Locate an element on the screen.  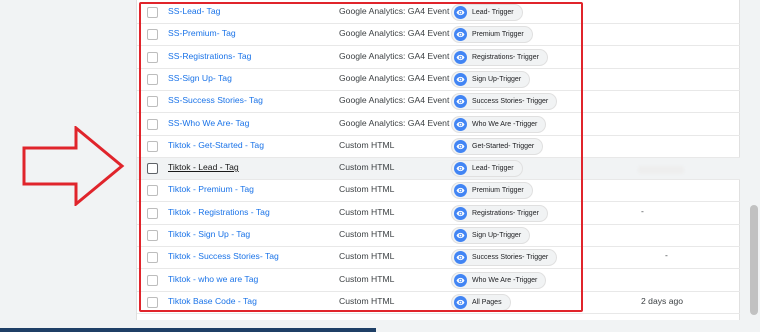
tag-name-link: Tiktok Base Code - Tag is located at coordinates (212, 301).